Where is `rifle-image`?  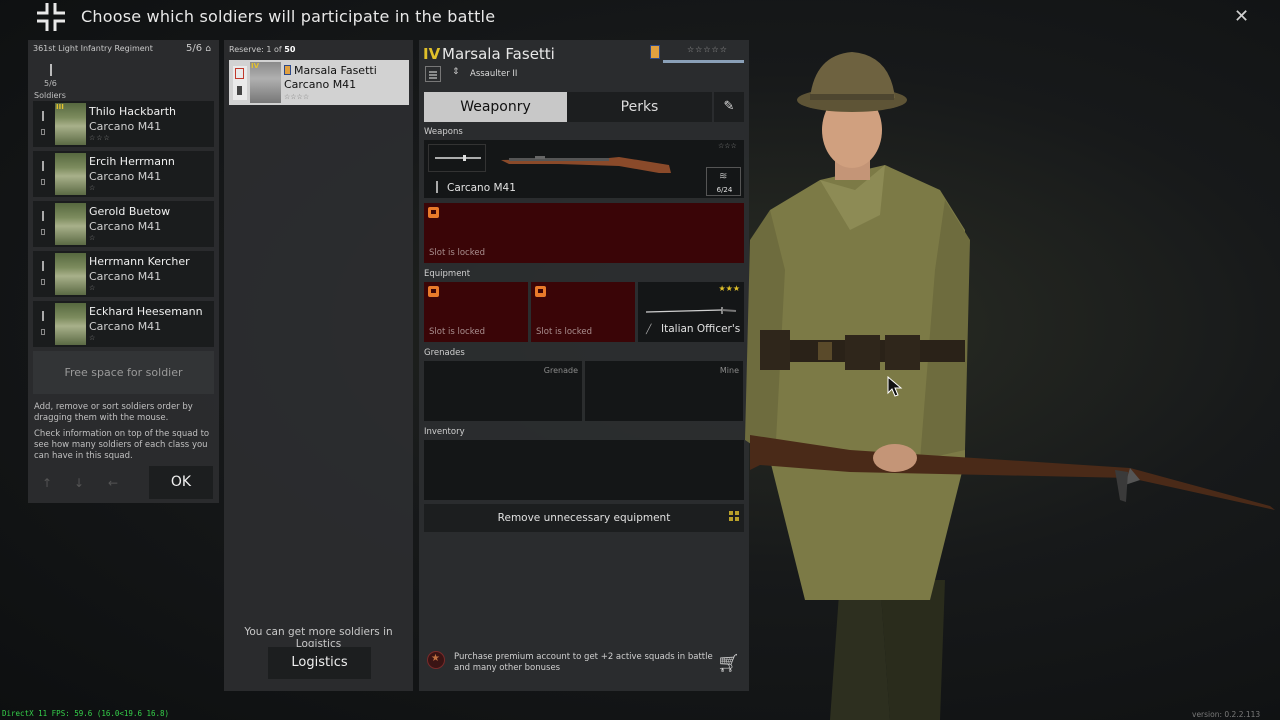 rifle-image is located at coordinates (586, 164).